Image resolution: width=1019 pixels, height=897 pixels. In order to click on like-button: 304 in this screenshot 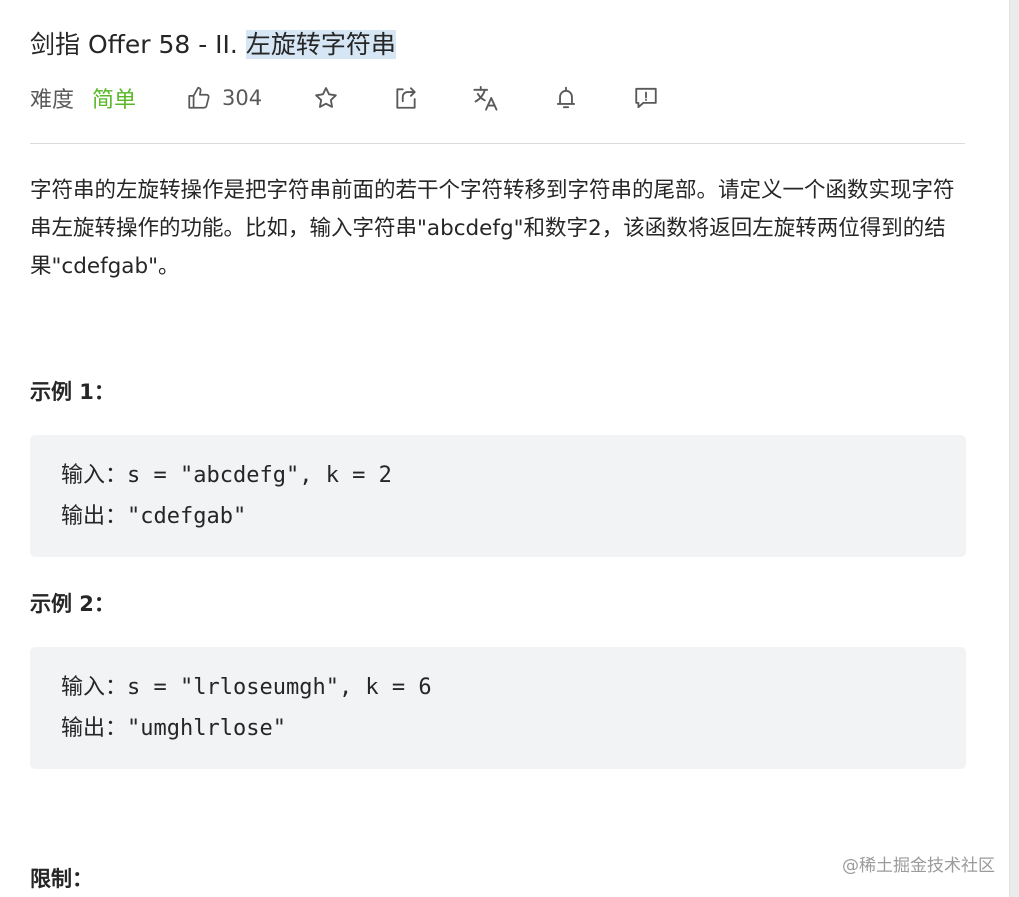, I will do `click(224, 98)`.